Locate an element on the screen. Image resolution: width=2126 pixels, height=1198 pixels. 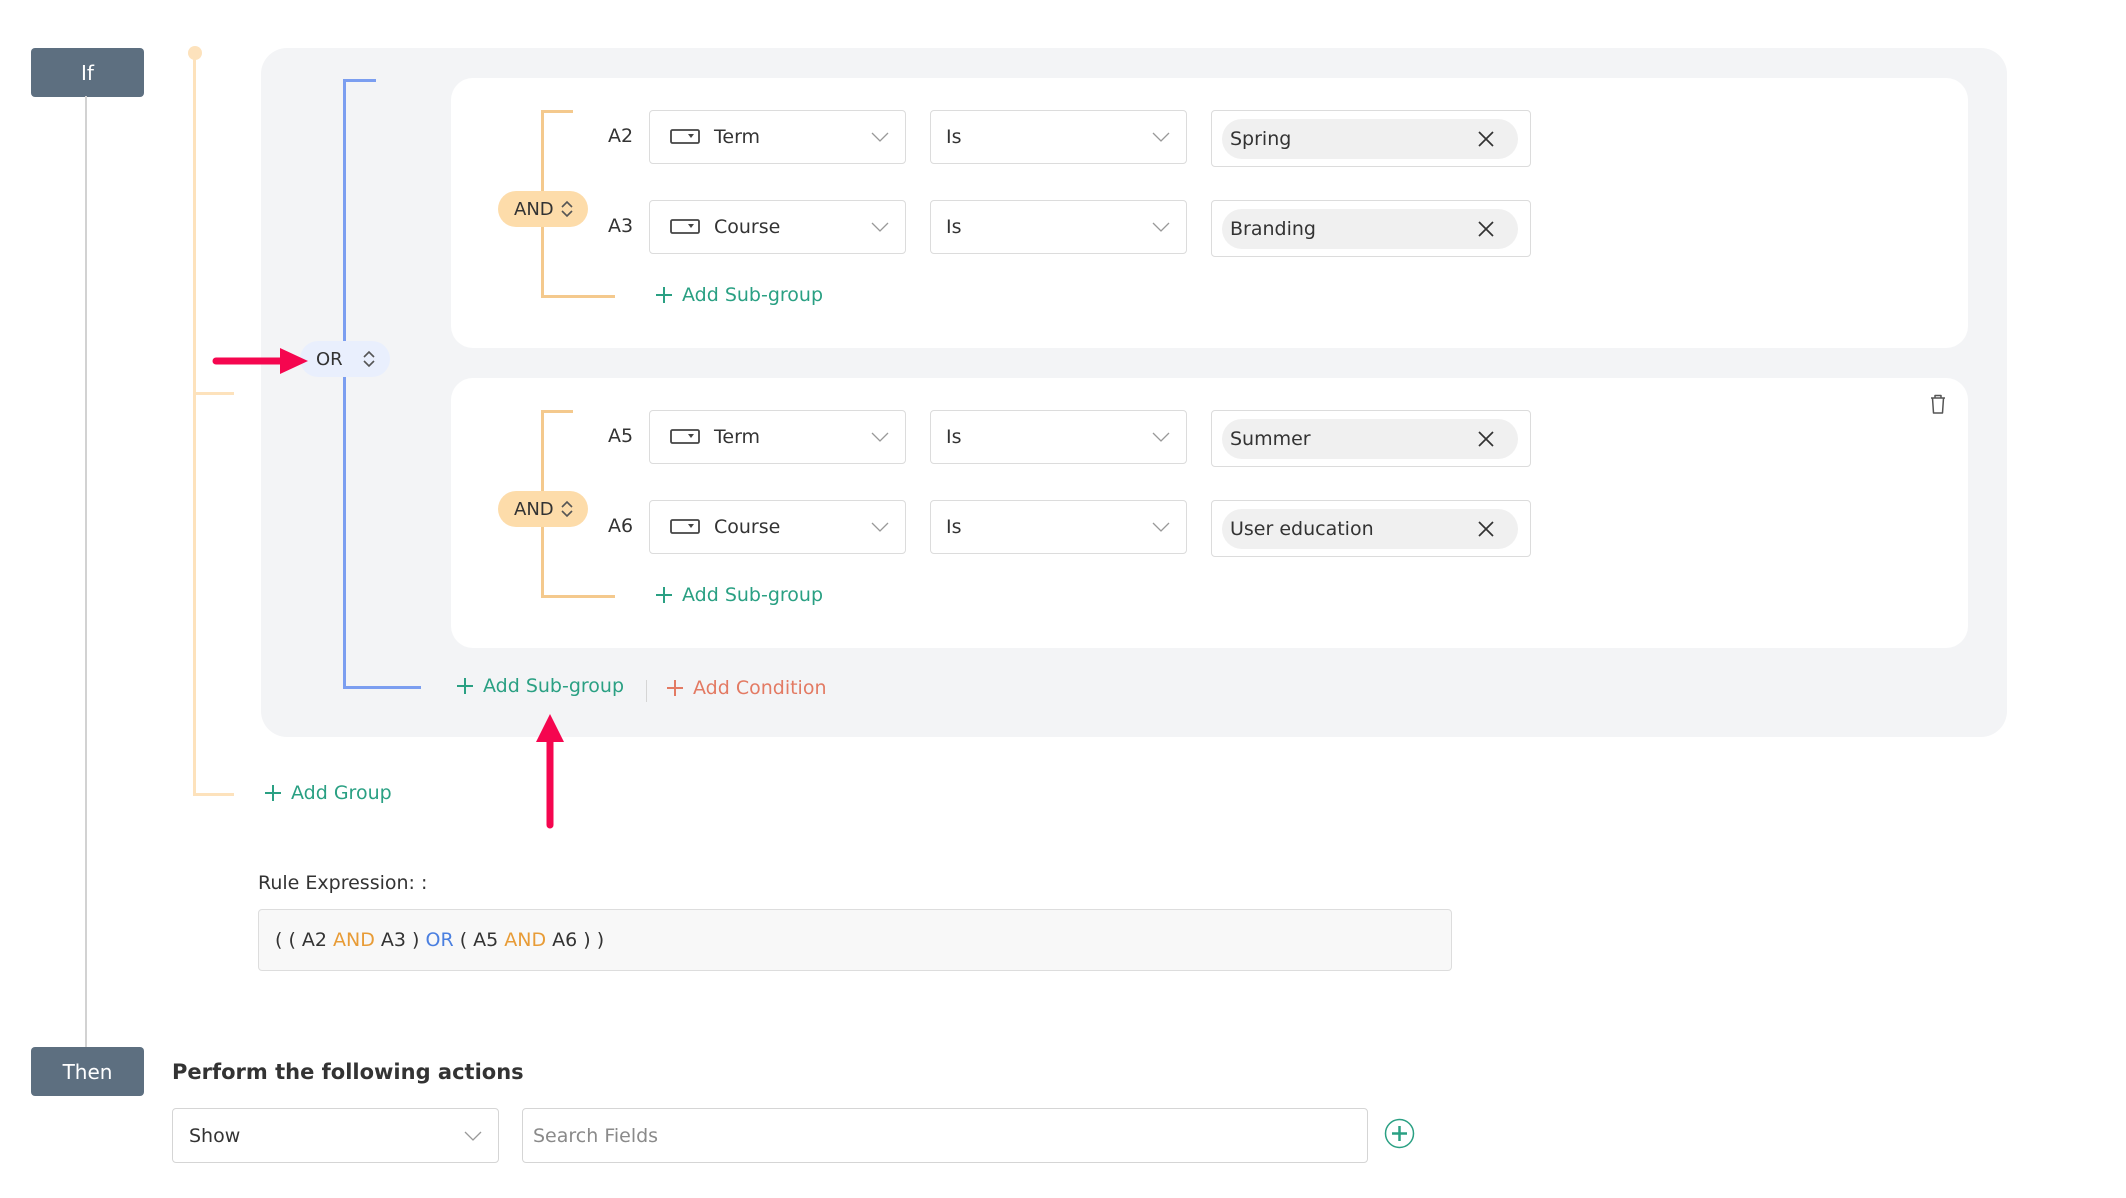
add-group-label: Add Group is located at coordinates (341, 793).